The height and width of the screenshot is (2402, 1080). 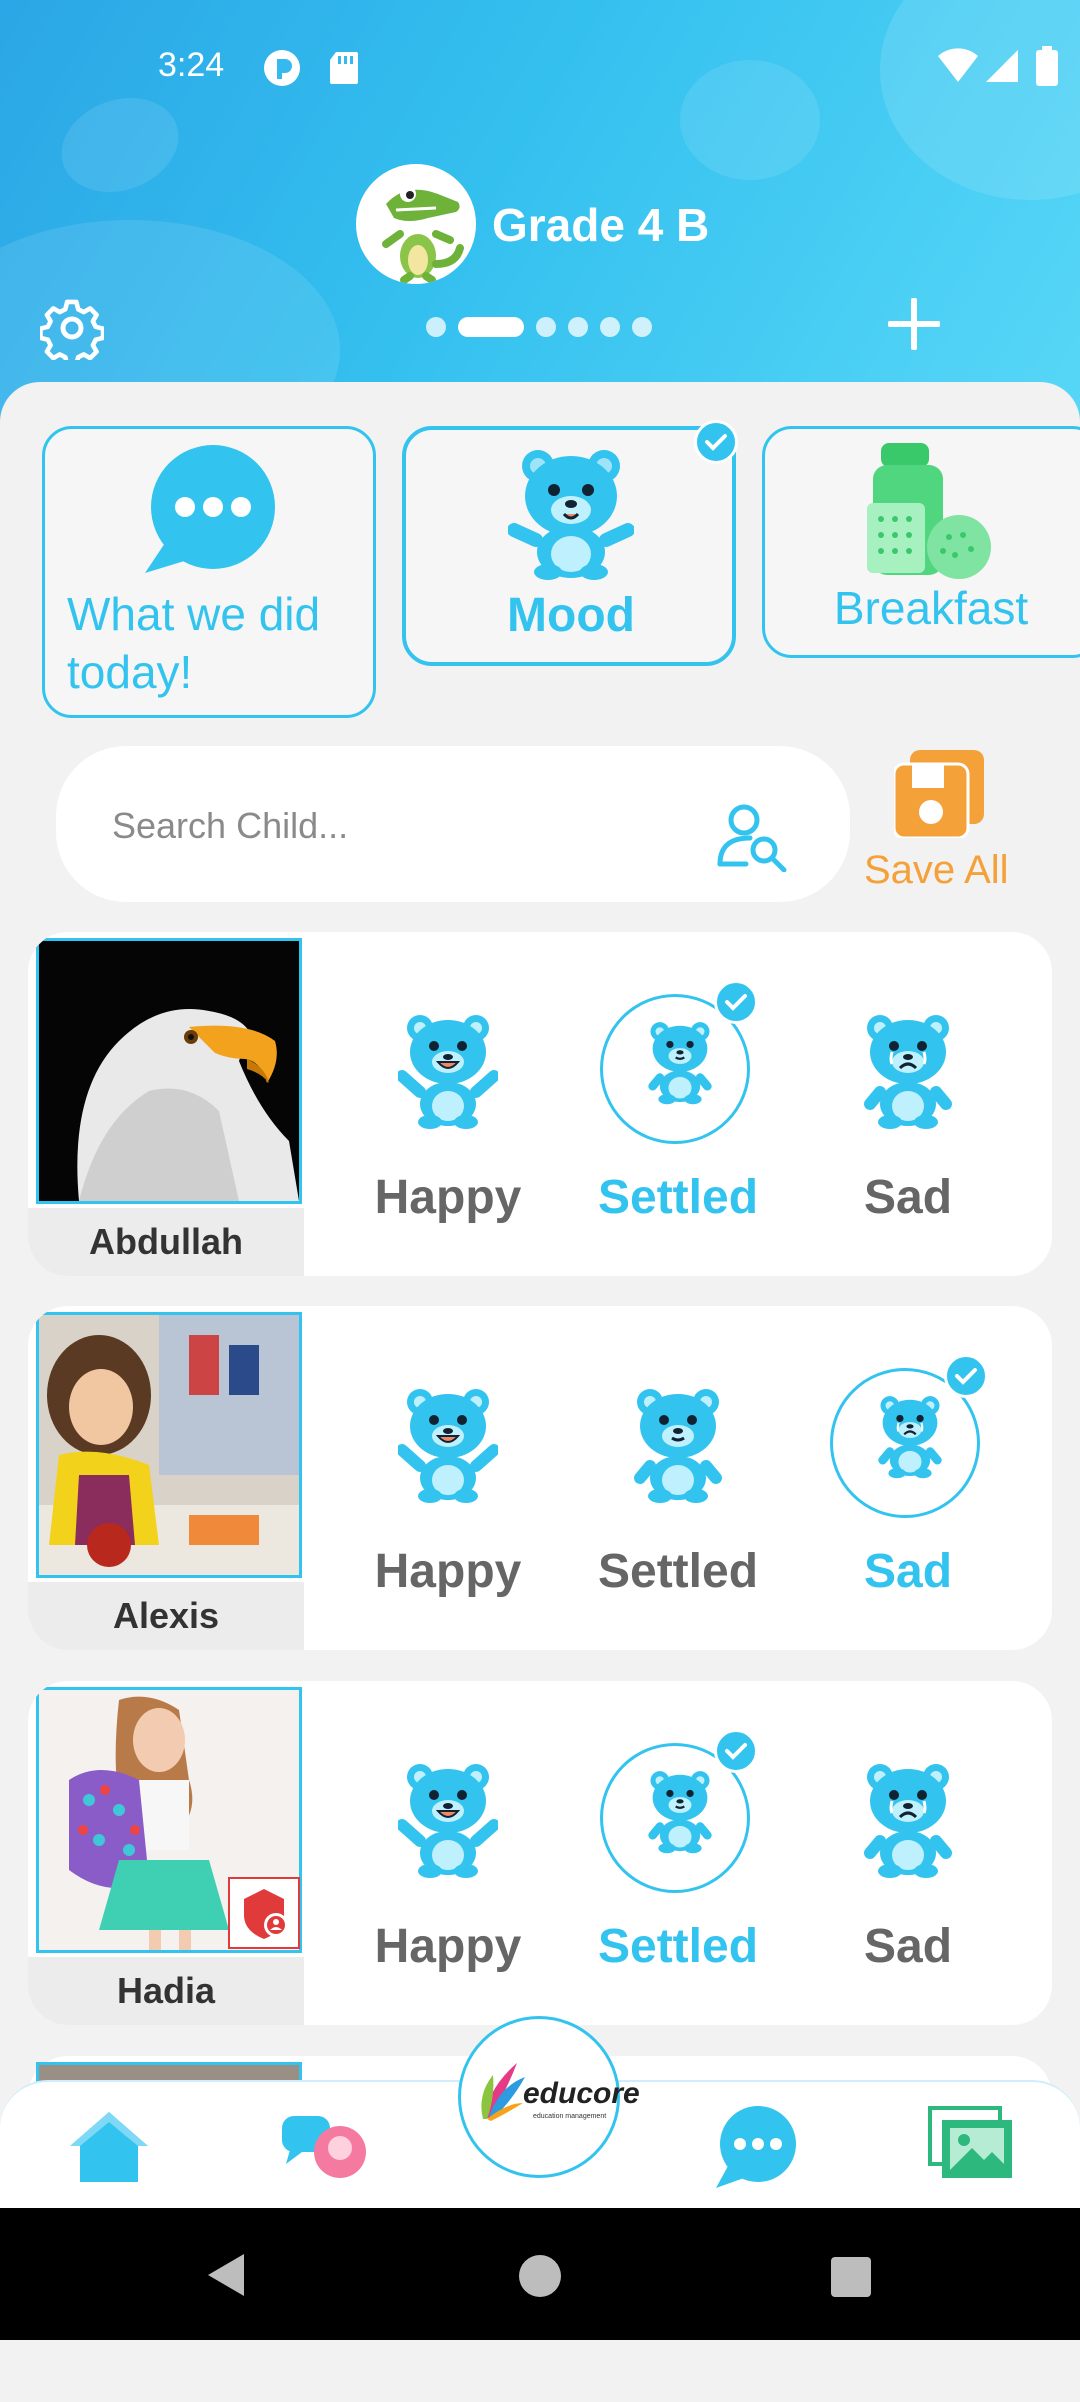 I want to click on chat-bubble-icon, so click(x=210, y=509).